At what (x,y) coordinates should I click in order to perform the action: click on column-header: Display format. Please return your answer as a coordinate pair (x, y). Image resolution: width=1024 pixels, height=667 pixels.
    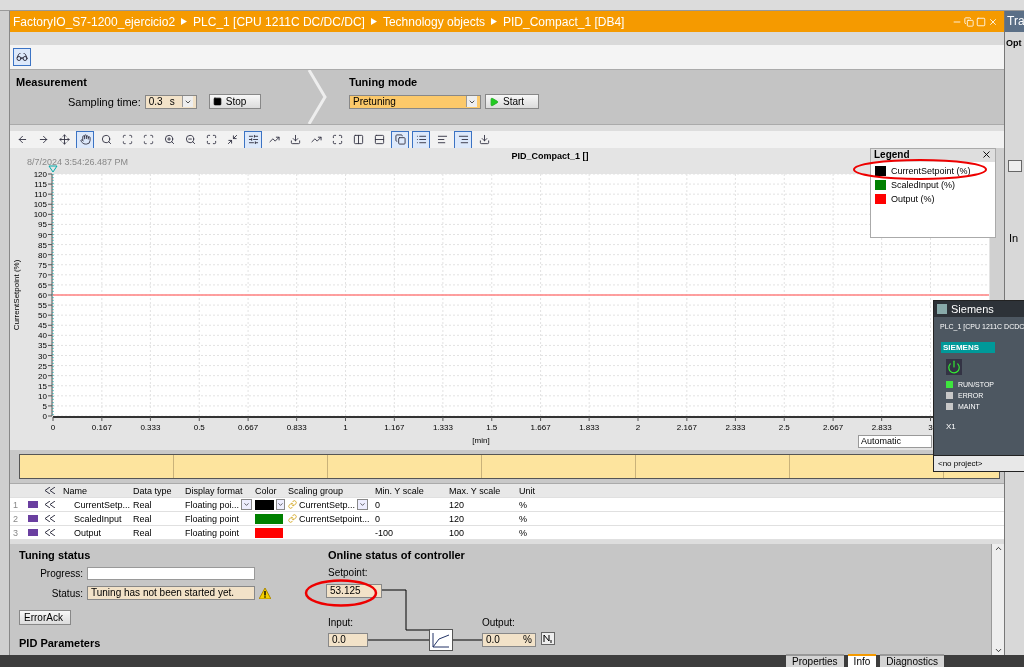
    Looking at the image, I should click on (214, 490).